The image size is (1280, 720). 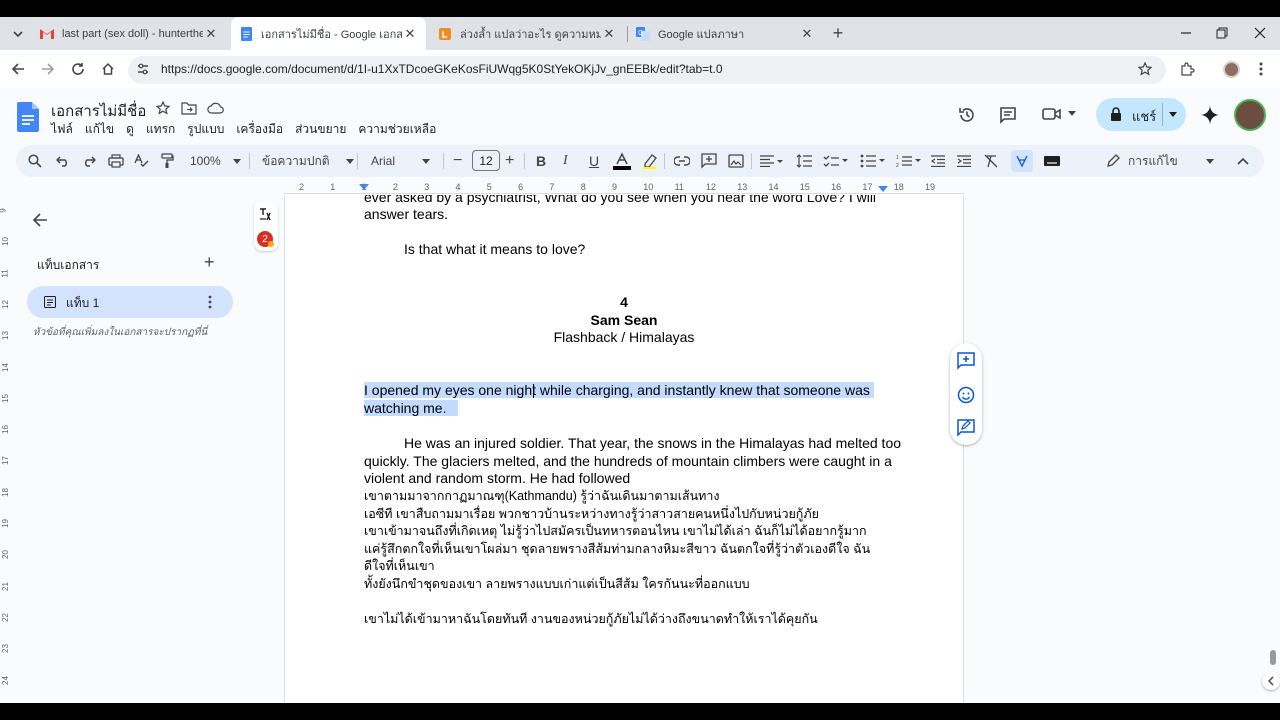 What do you see at coordinates (401, 161) in the screenshot?
I see `font-family-select: Arial` at bounding box center [401, 161].